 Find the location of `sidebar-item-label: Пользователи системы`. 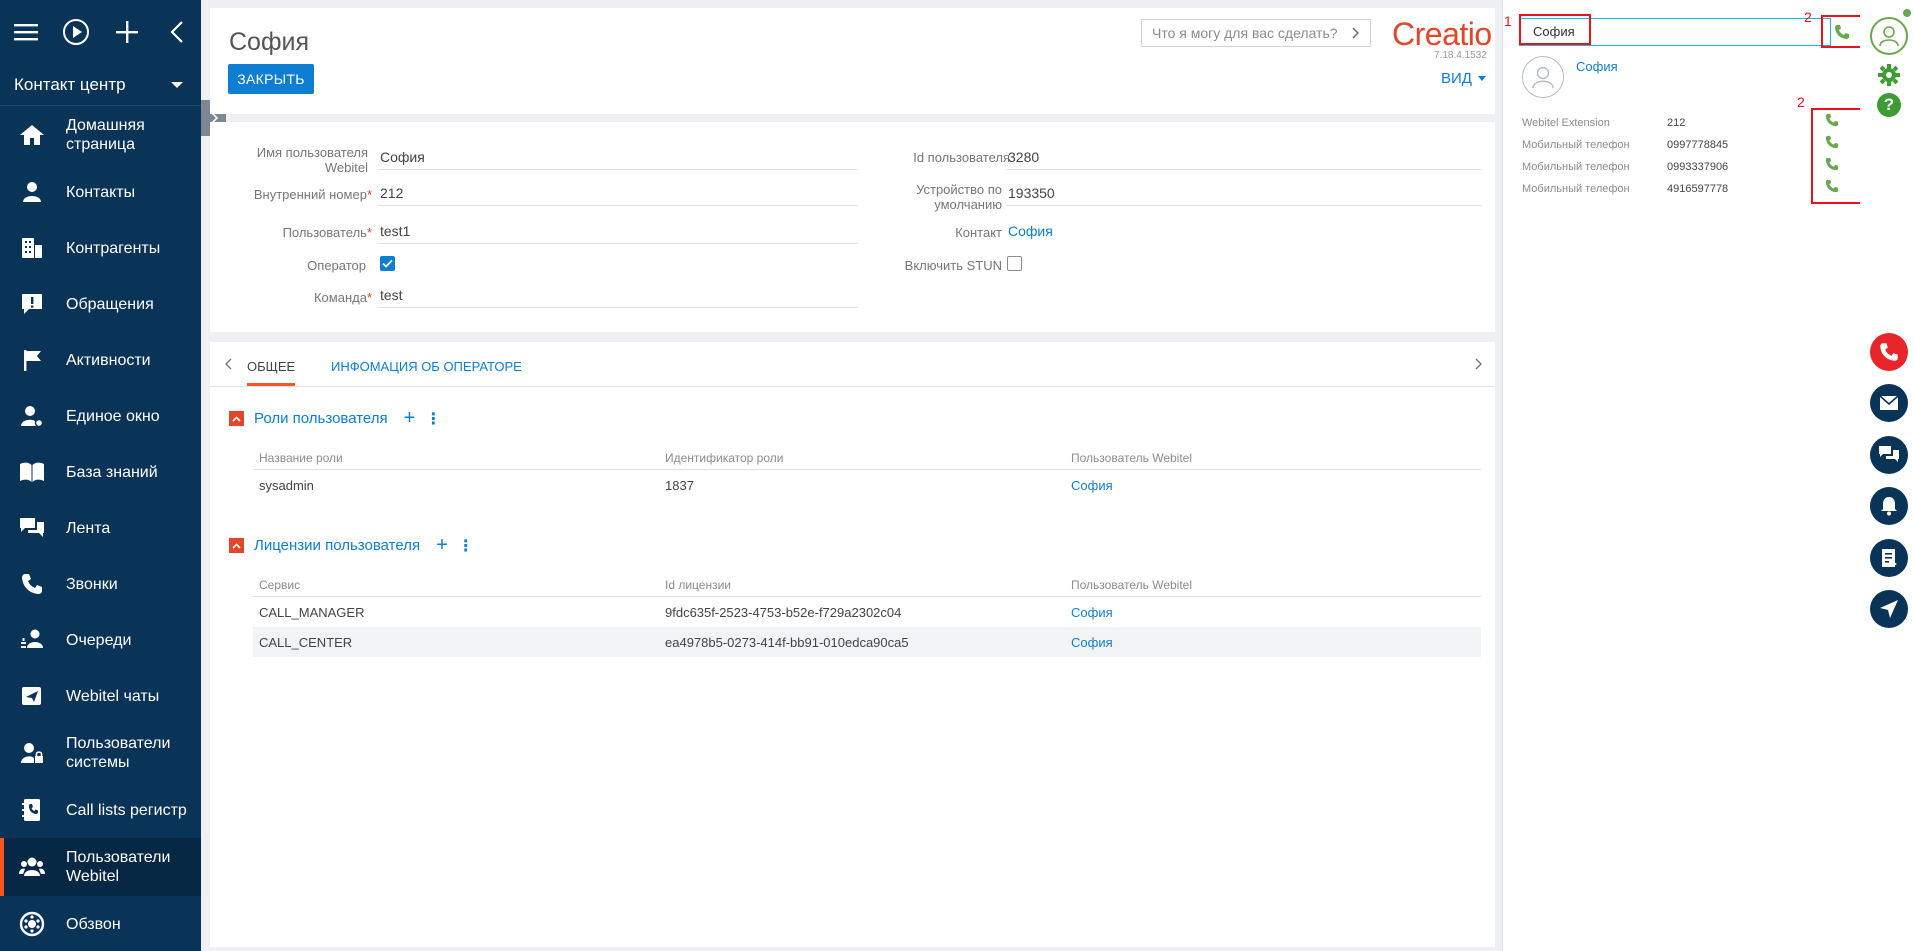

sidebar-item-label: Пользователи системы is located at coordinates (118, 753).